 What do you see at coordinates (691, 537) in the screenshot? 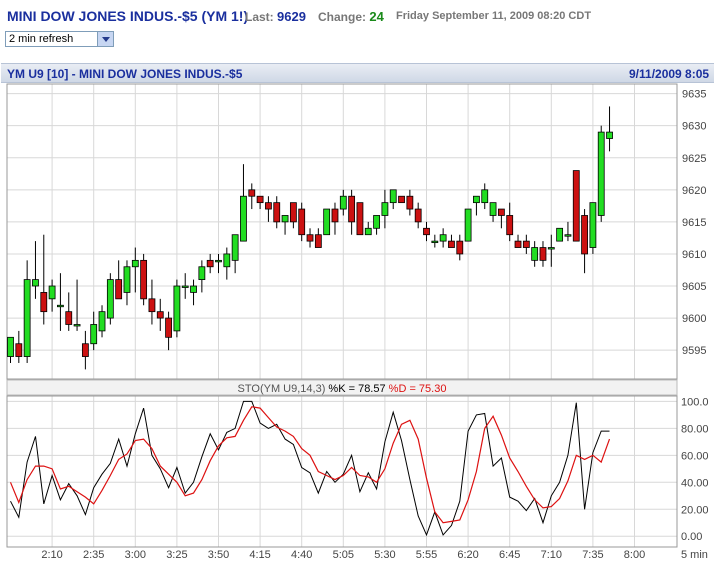
I see `sto-tick-label: 0.00` at bounding box center [691, 537].